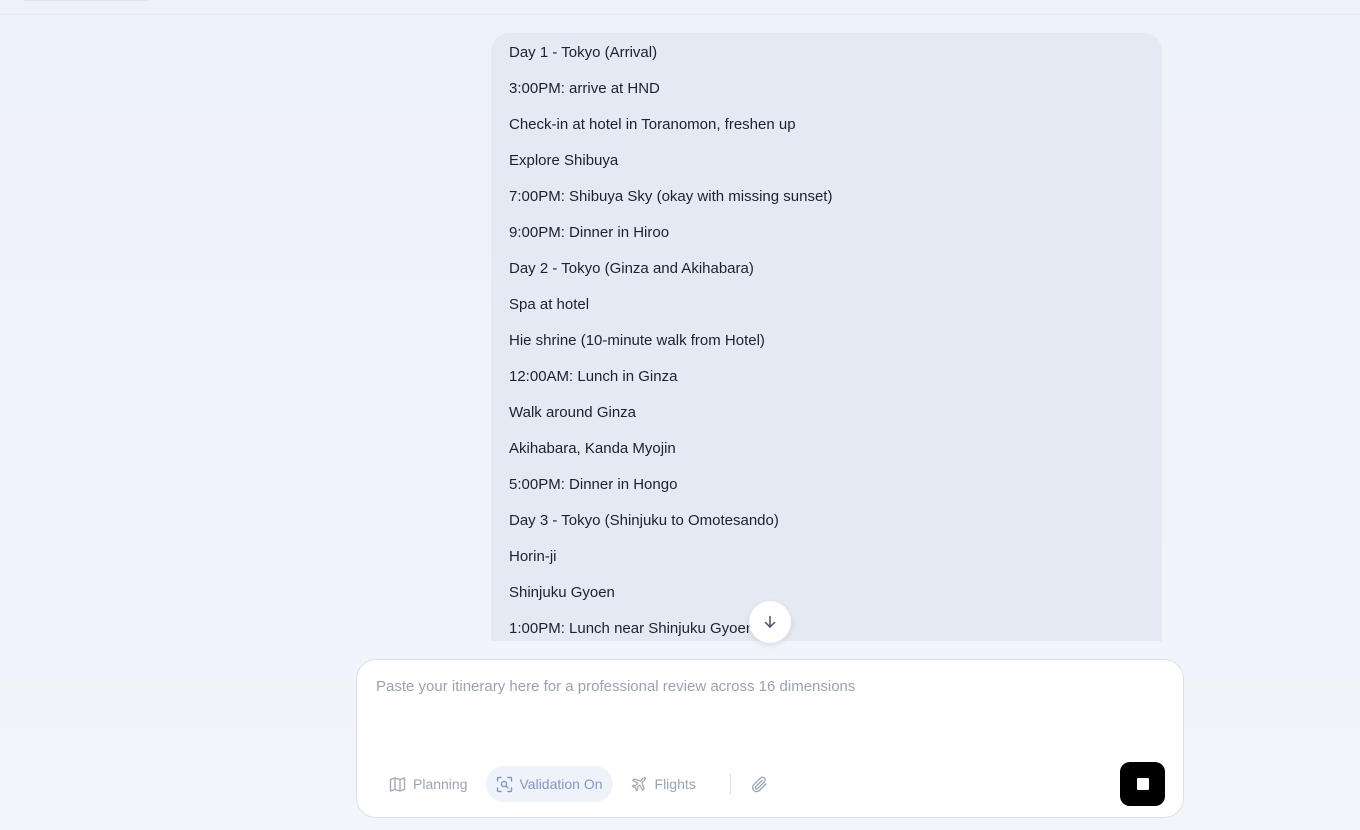 The width and height of the screenshot is (1360, 830). Describe the element at coordinates (730, 784) in the screenshot. I see `toolbar-divider` at that location.